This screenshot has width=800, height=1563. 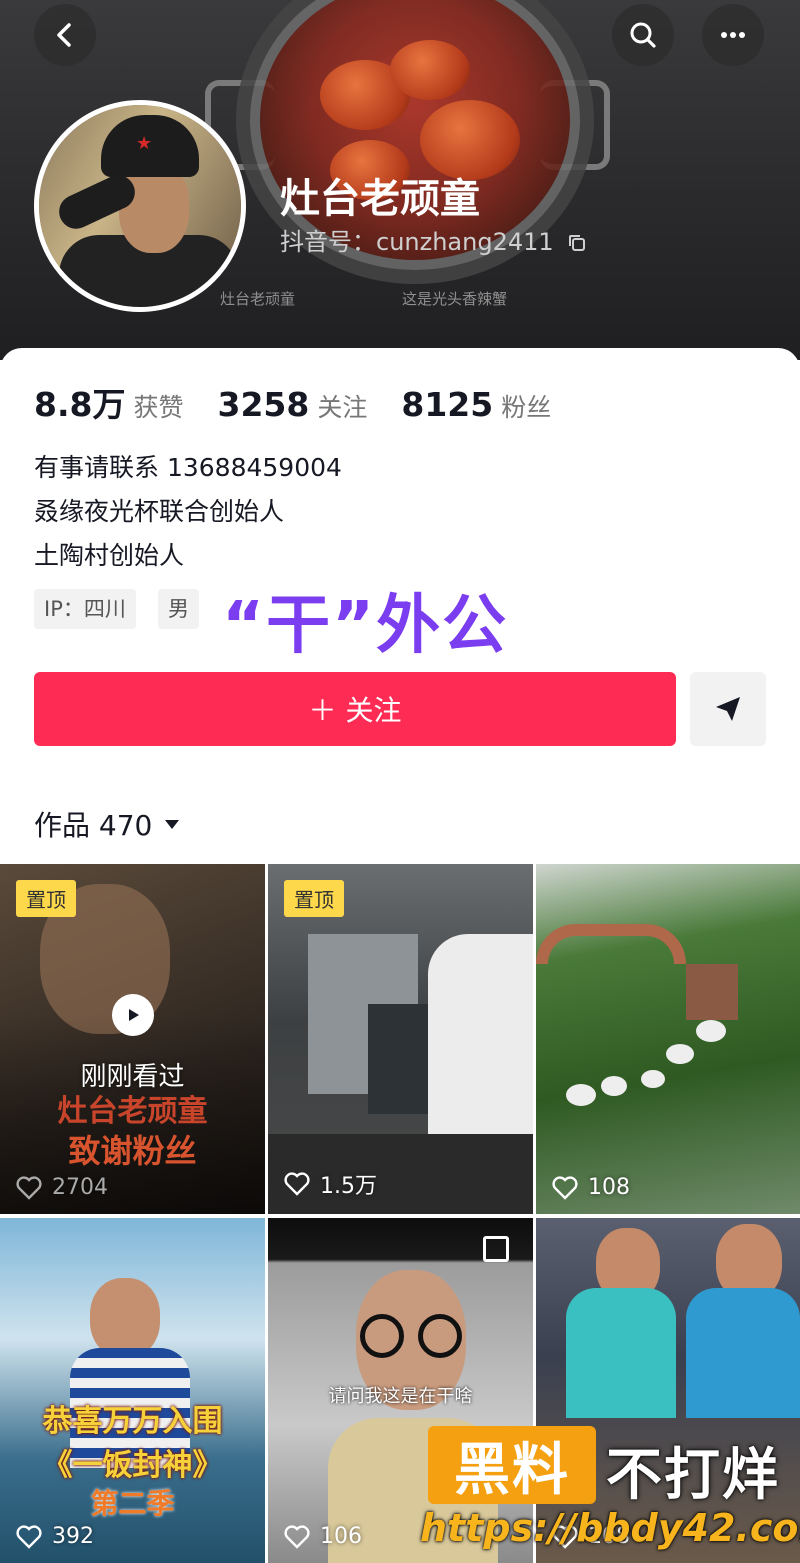 I want to click on more-icon, so click(x=733, y=35).